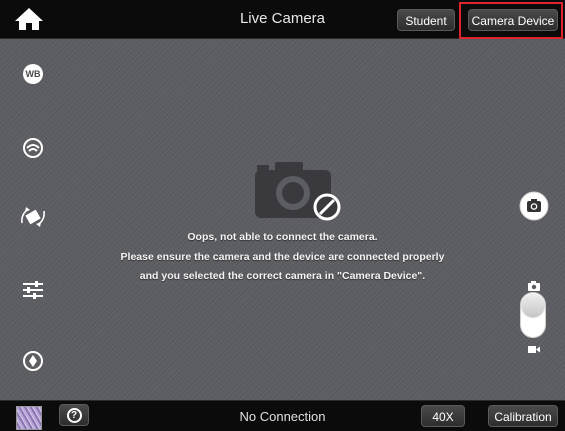 The image size is (565, 431). What do you see at coordinates (534, 284) in the screenshot?
I see `photo-mode-icon` at bounding box center [534, 284].